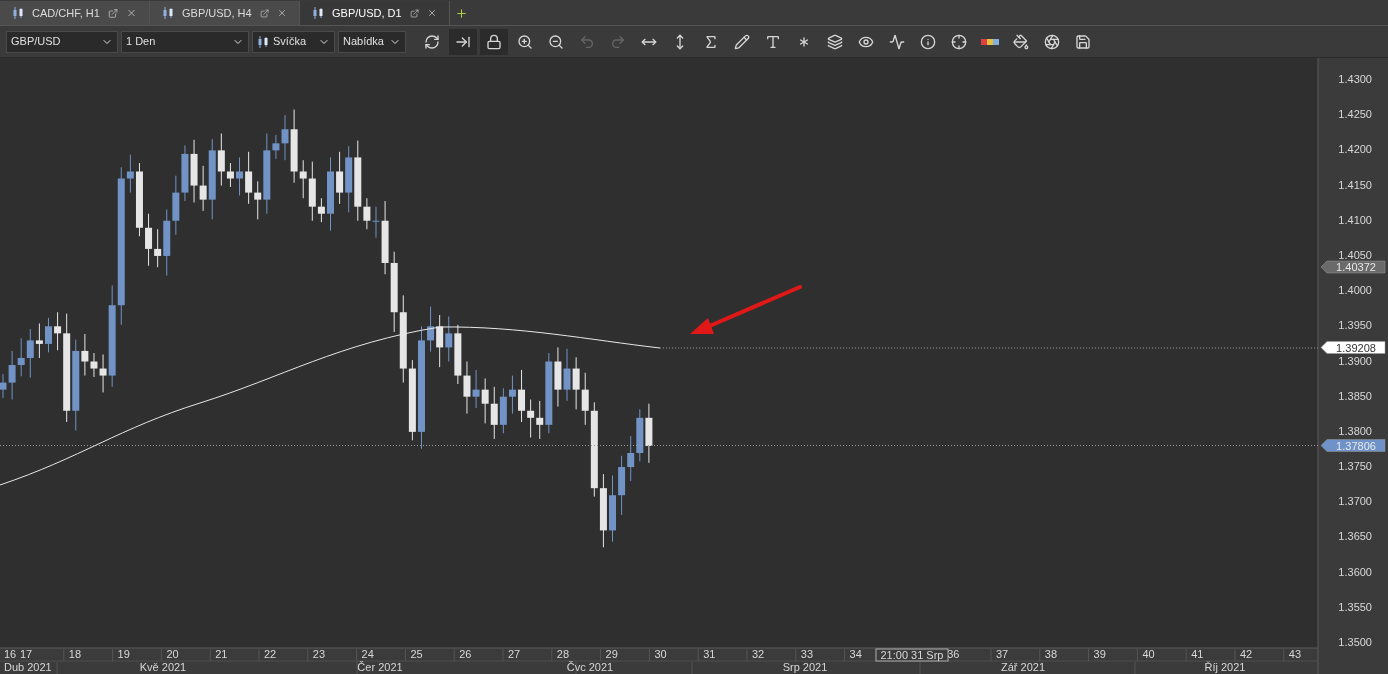  I want to click on week-label: 28, so click(563, 654).